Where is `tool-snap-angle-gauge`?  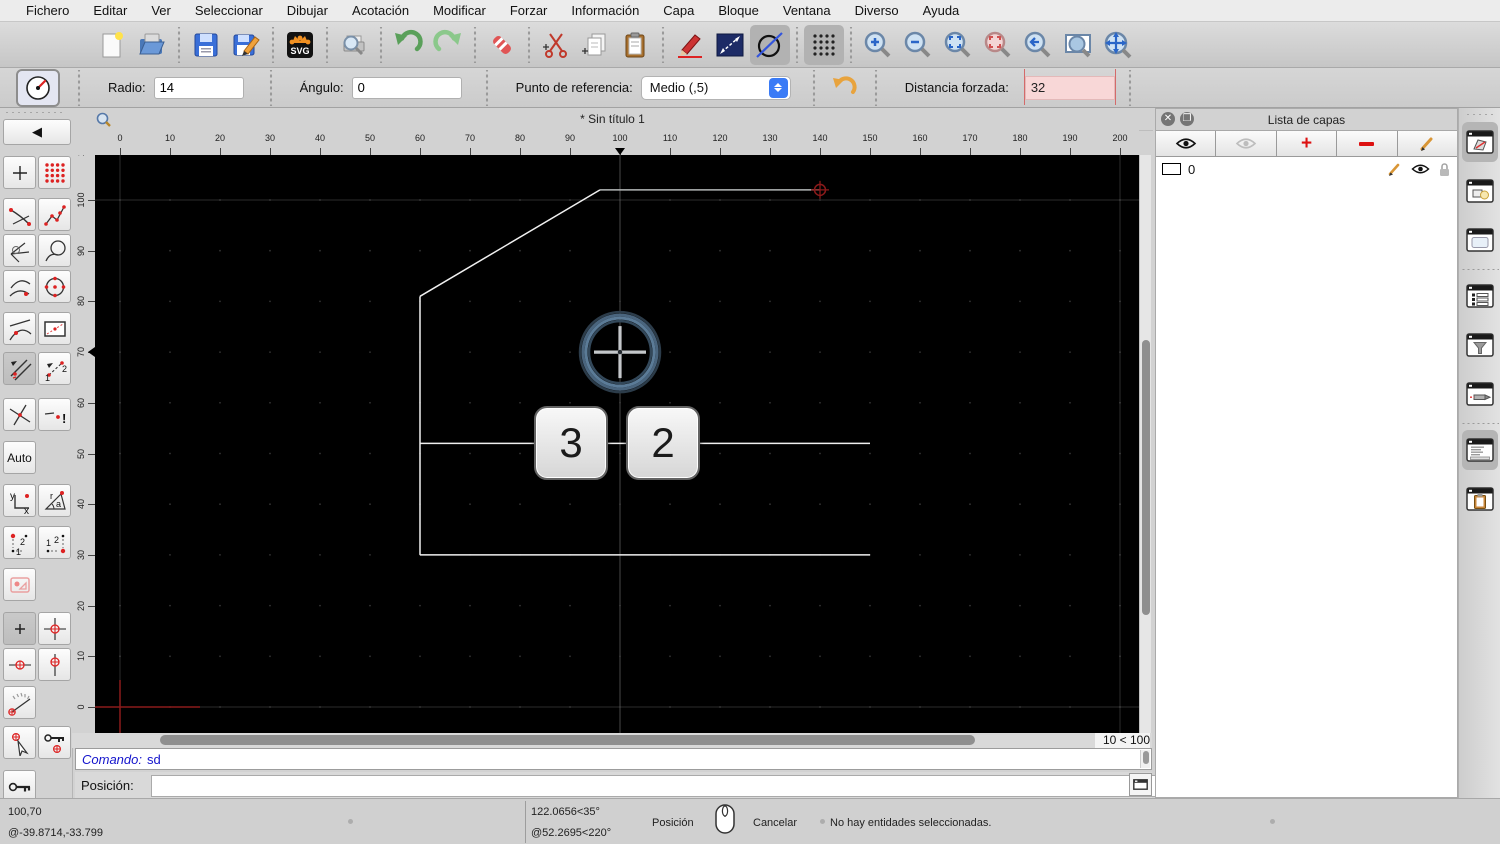 tool-snap-angle-gauge is located at coordinates (19, 702).